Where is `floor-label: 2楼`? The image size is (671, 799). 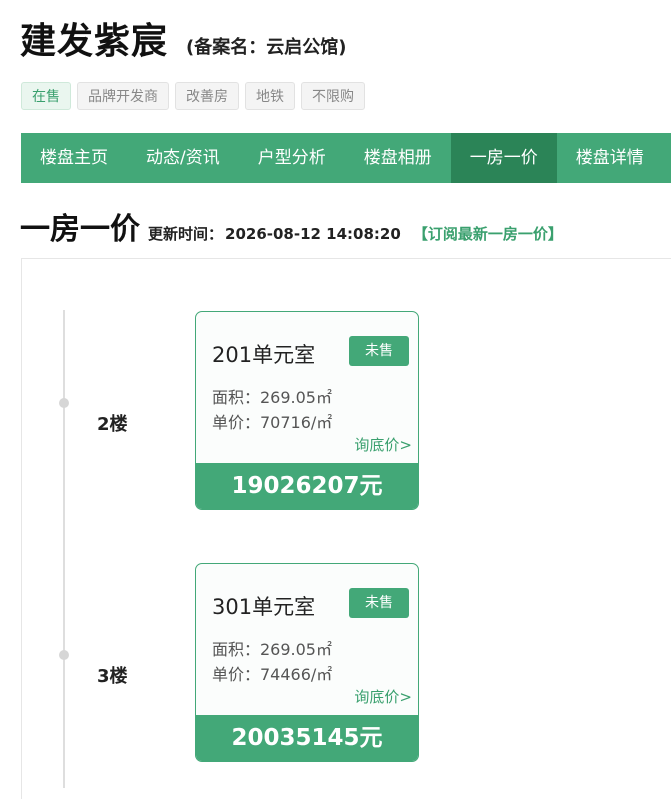
floor-label: 2楼 is located at coordinates (112, 424).